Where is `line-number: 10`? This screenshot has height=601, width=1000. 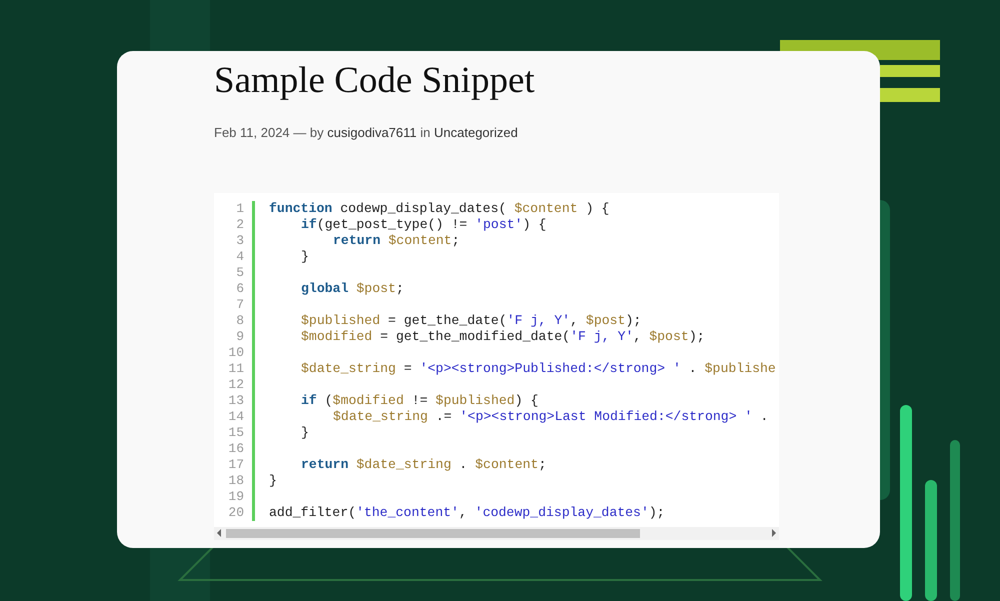
line-number: 10 is located at coordinates (236, 352).